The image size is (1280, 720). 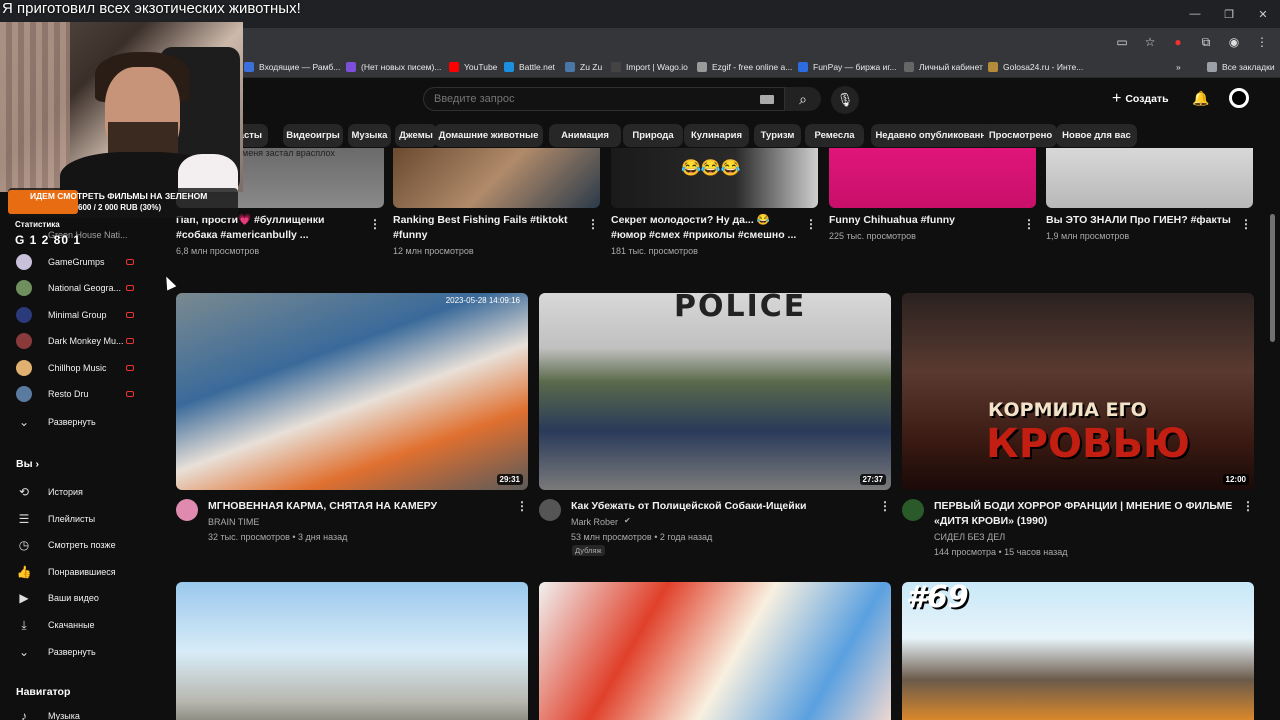 I want to click on sidebar-channel: GameGrumps, so click(x=80, y=262).